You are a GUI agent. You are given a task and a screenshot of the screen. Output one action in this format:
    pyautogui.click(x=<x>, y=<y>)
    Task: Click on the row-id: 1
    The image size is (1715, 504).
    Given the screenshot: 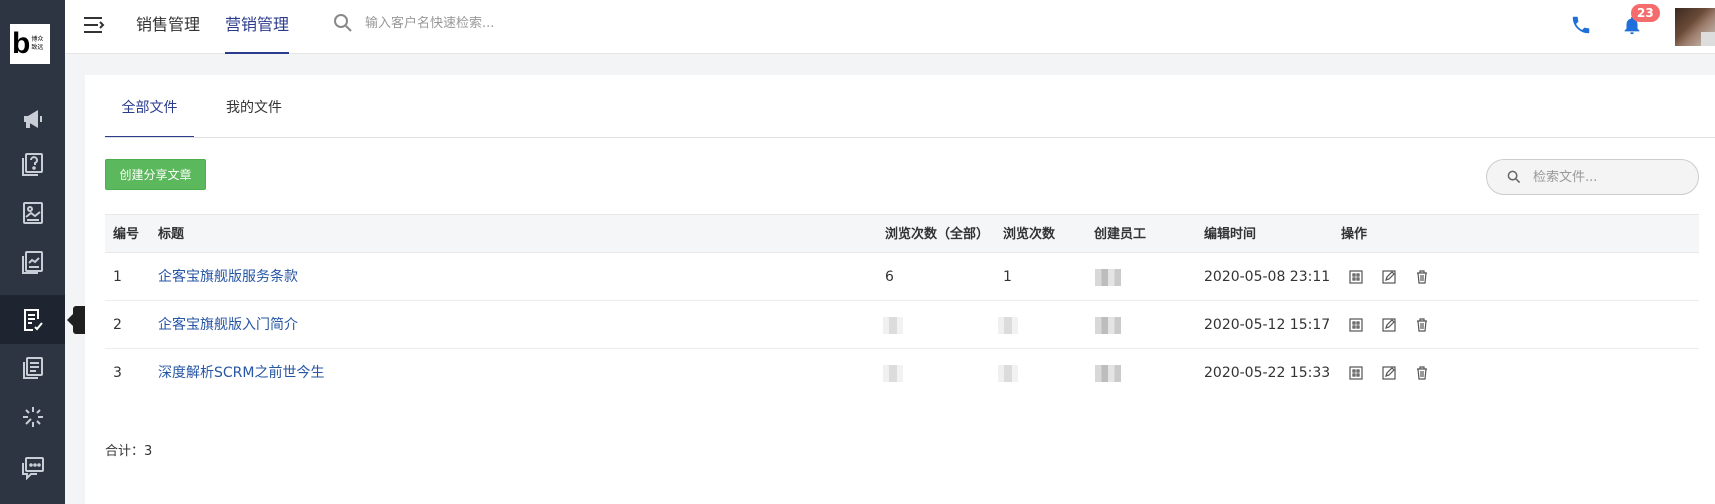 What is the action you would take?
    pyautogui.click(x=117, y=277)
    